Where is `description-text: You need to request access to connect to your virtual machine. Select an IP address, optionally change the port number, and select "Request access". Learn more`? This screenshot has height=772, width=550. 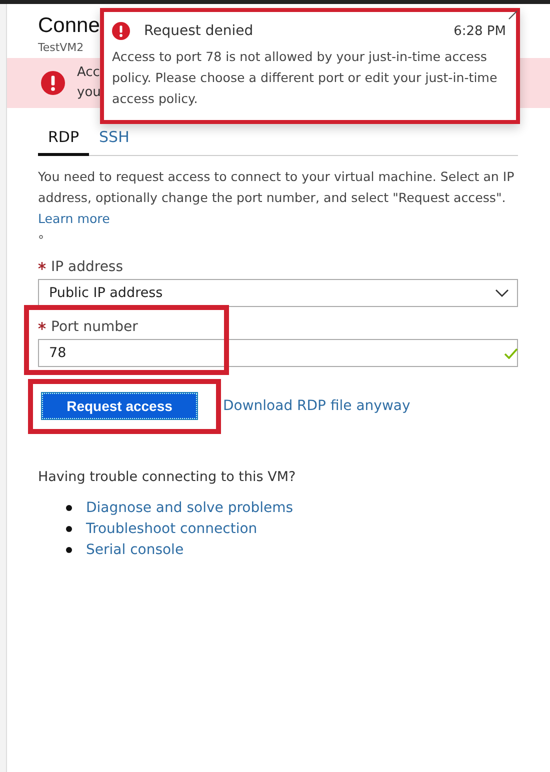 description-text: You need to request access to connect to your virtual machine. Select an IP address, optionally change the port number, and select "Request access". Learn more is located at coordinates (277, 198).